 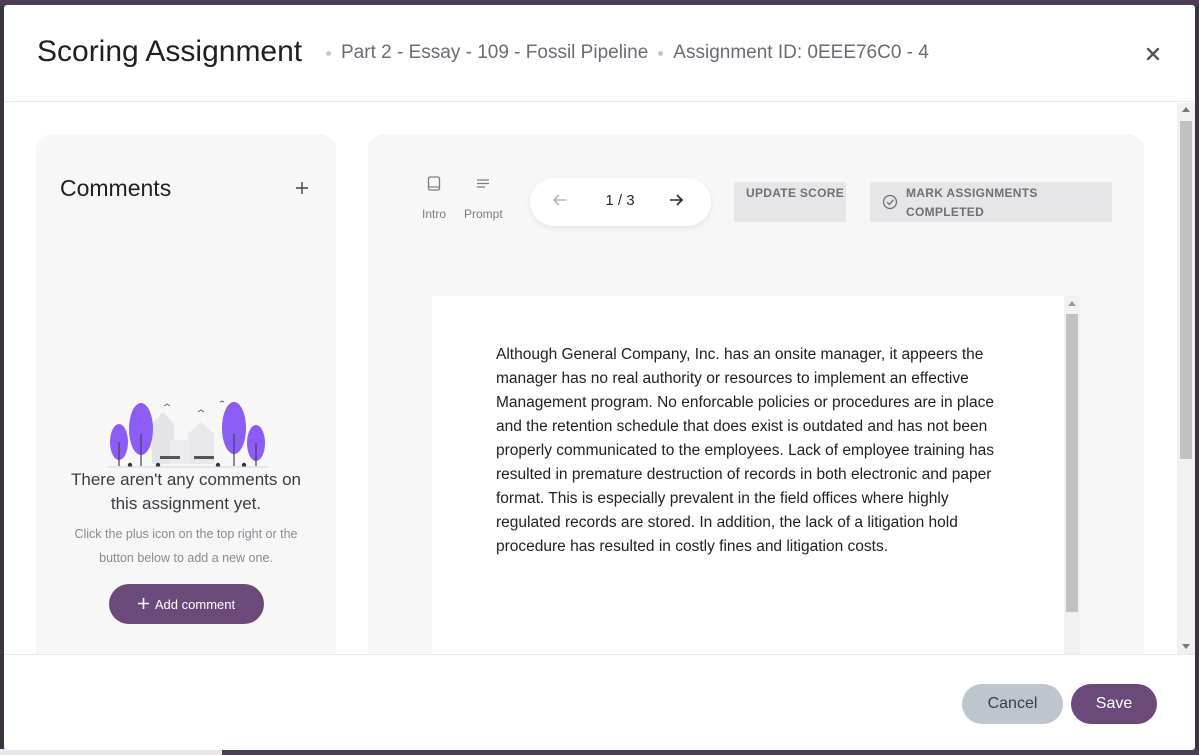 I want to click on arrow-right-icon, so click(x=676, y=202).